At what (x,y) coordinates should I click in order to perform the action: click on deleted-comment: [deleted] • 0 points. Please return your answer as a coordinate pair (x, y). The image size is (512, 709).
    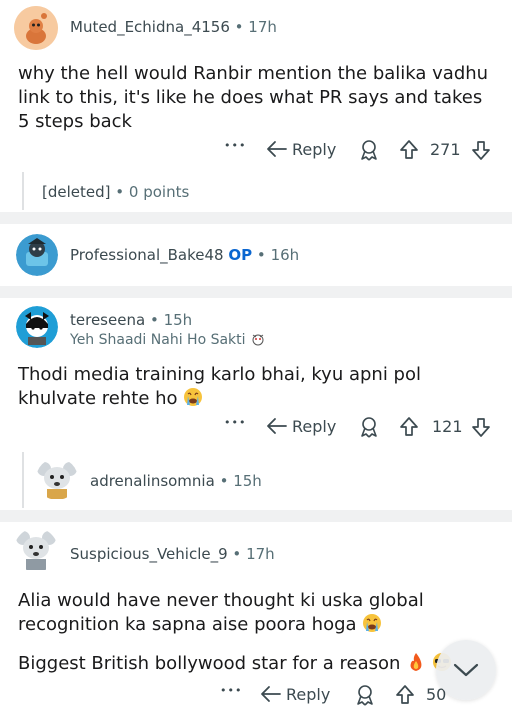
    Looking at the image, I should click on (115, 192).